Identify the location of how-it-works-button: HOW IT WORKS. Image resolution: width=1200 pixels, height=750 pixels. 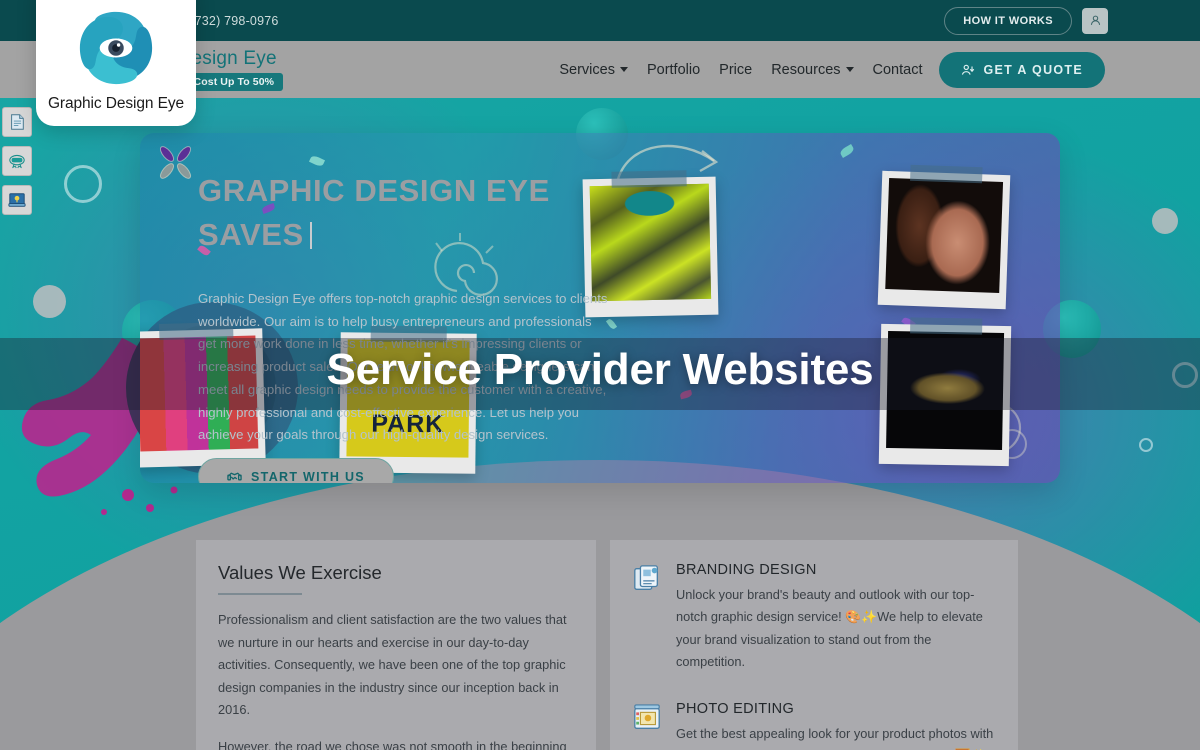
(1008, 20).